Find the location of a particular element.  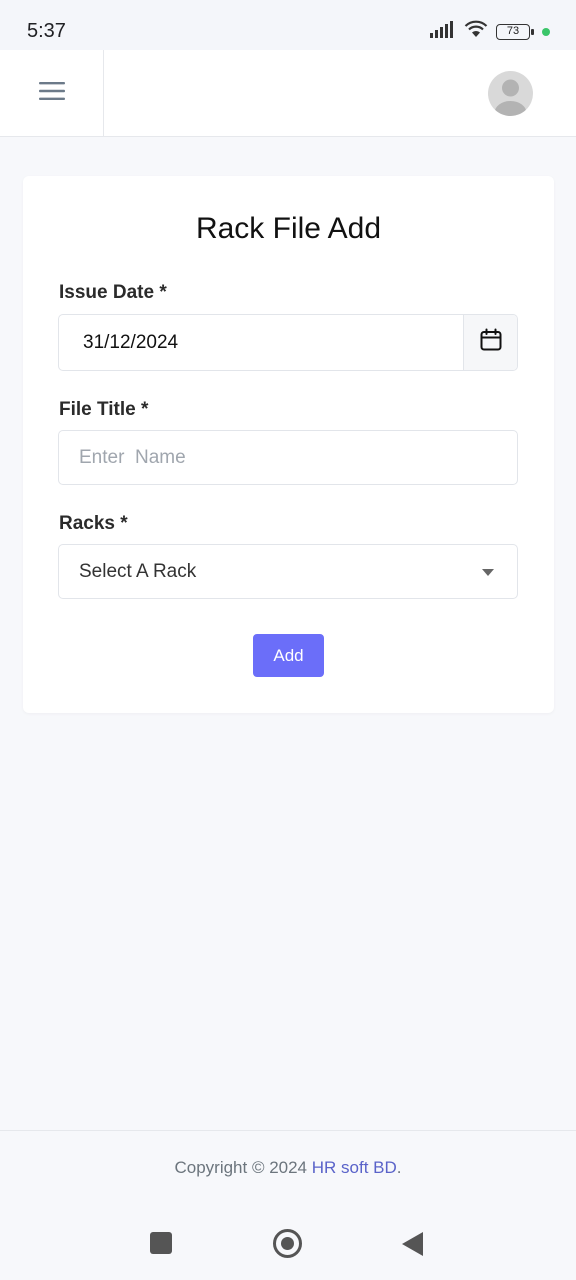

battery-icon: 73 is located at coordinates (515, 31).